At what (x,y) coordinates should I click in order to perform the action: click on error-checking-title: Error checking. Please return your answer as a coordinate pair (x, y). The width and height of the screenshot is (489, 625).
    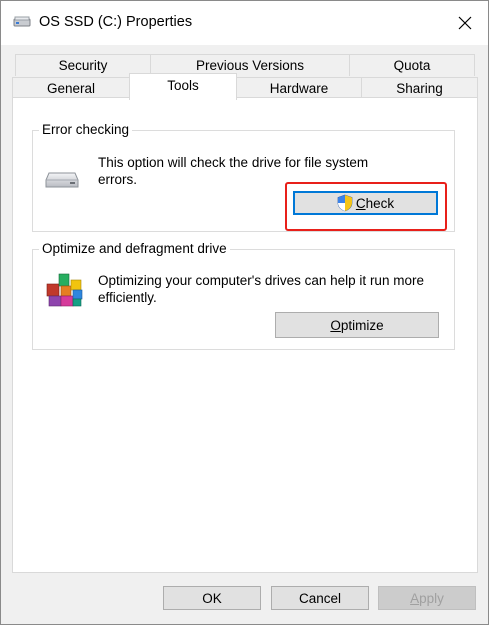
    Looking at the image, I should click on (86, 130).